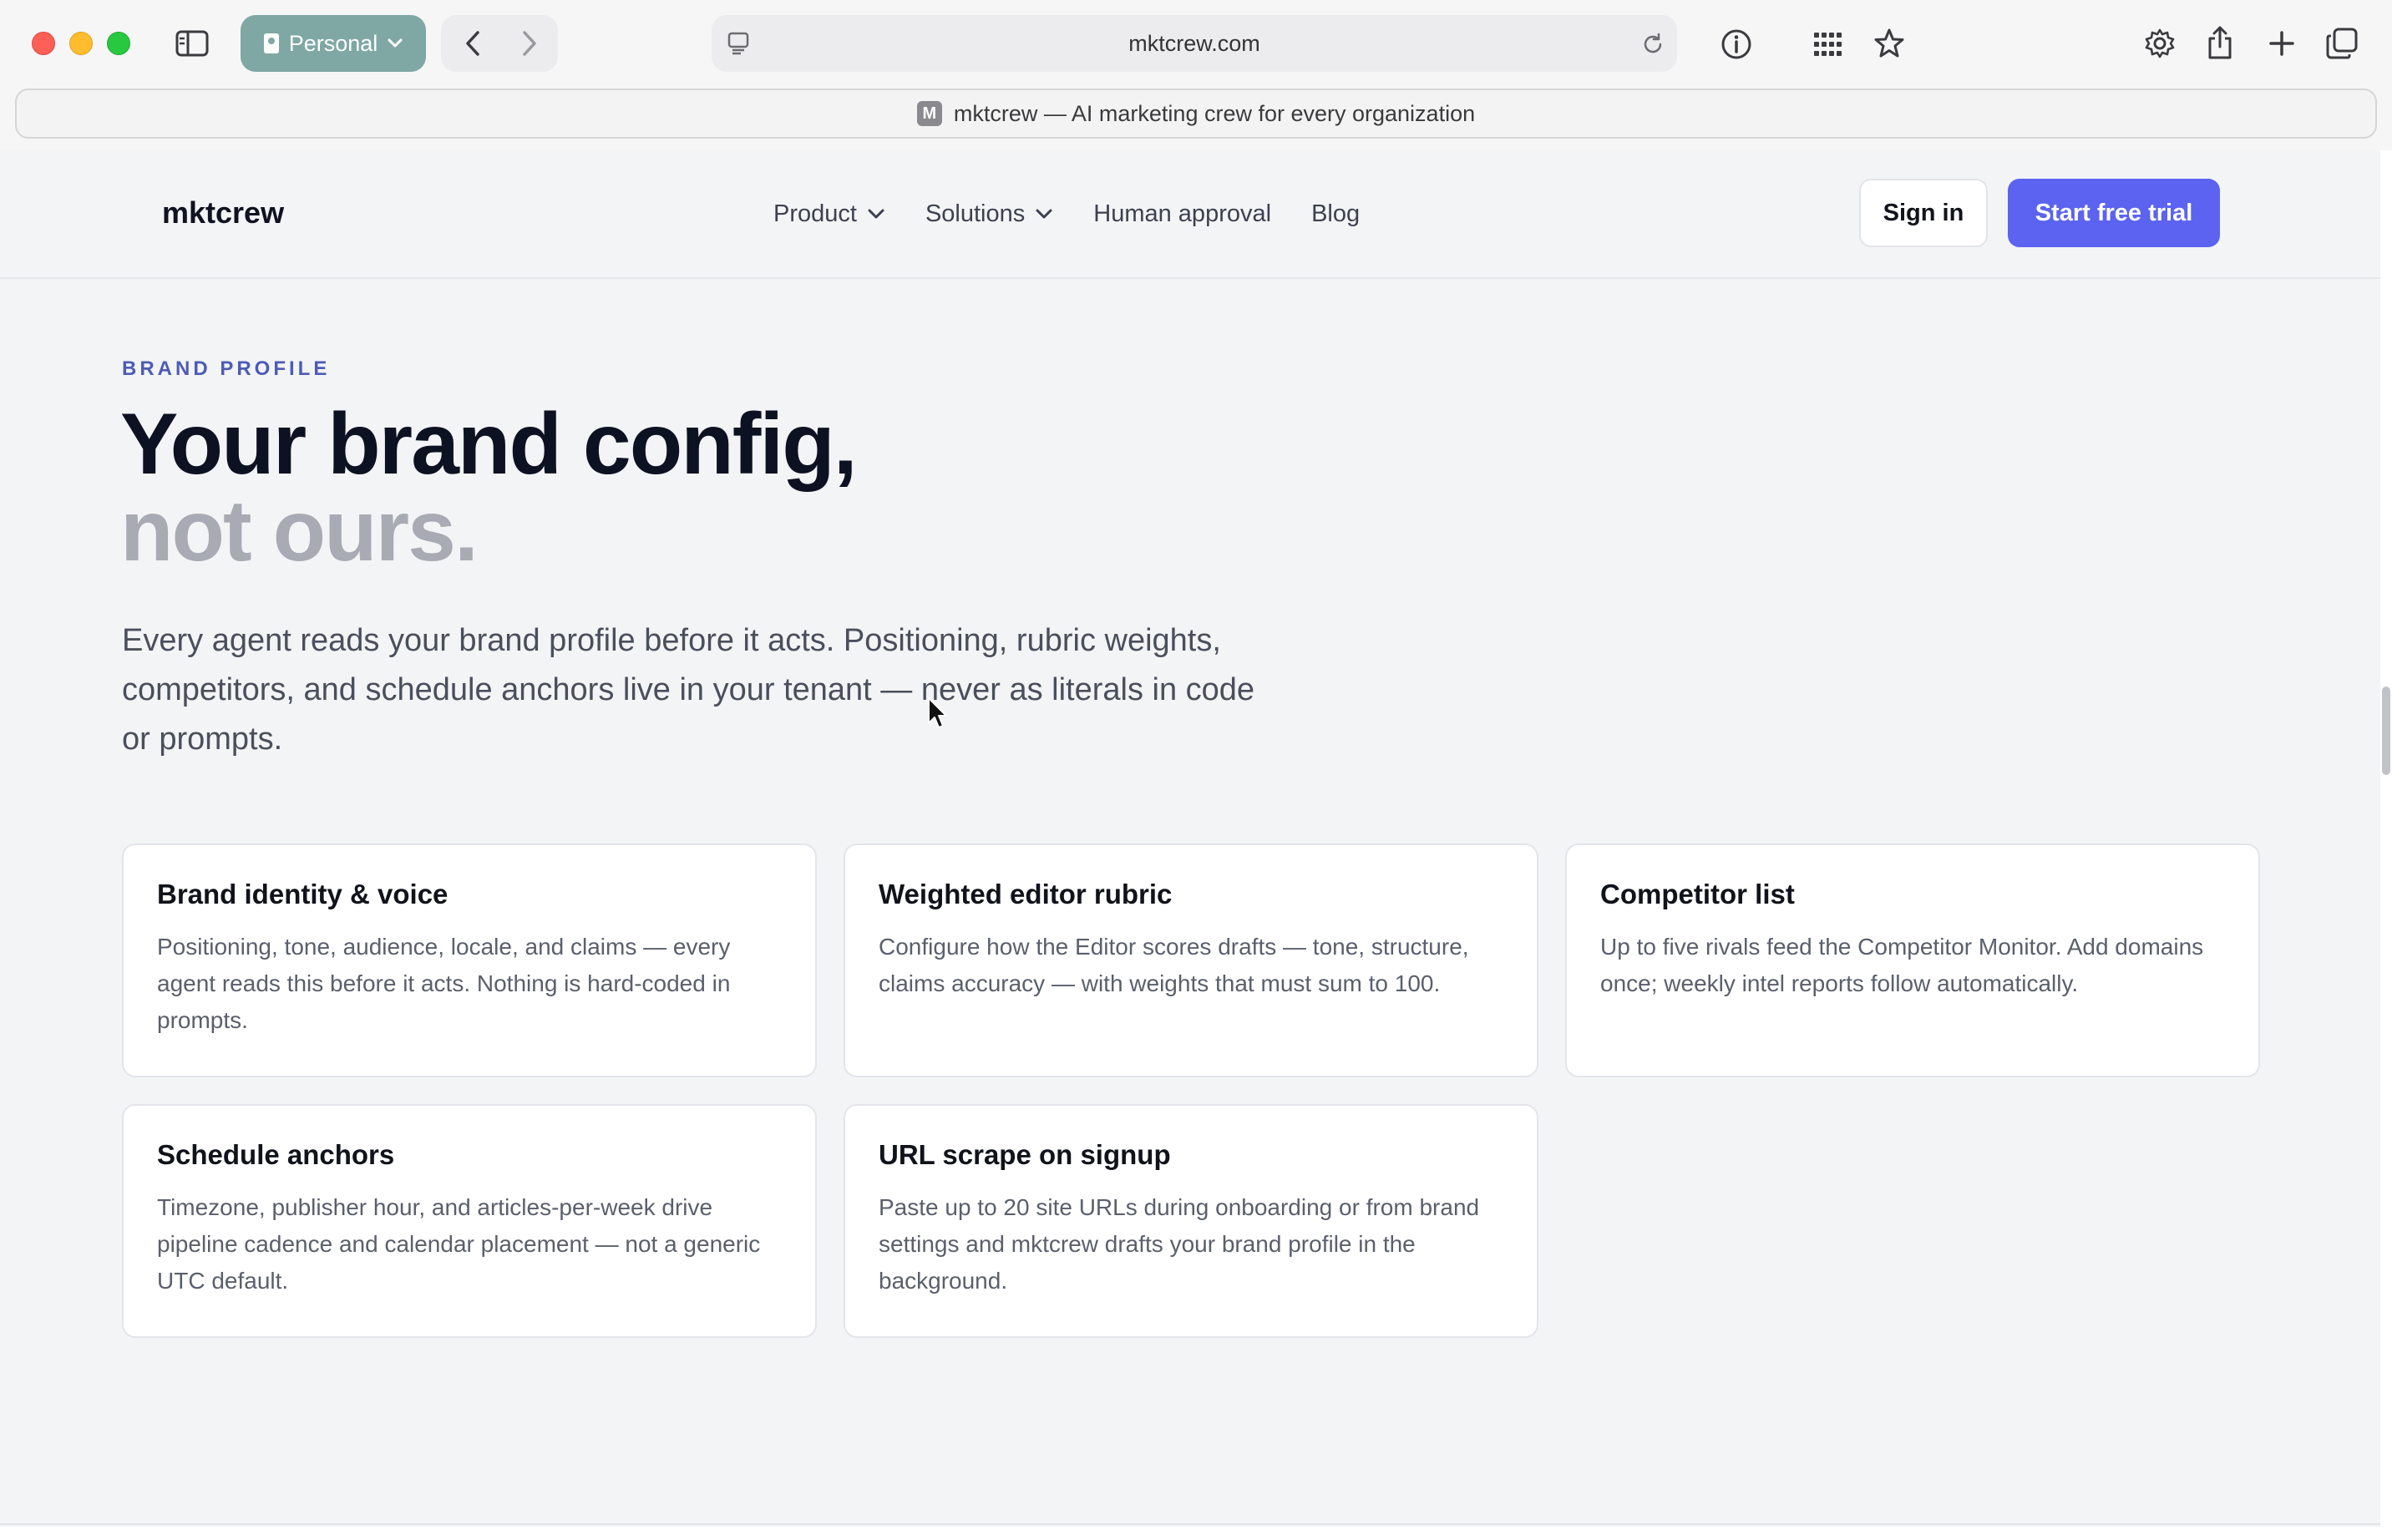 The height and width of the screenshot is (1540, 2392). Describe the element at coordinates (192, 44) in the screenshot. I see `sidebar-icon` at that location.